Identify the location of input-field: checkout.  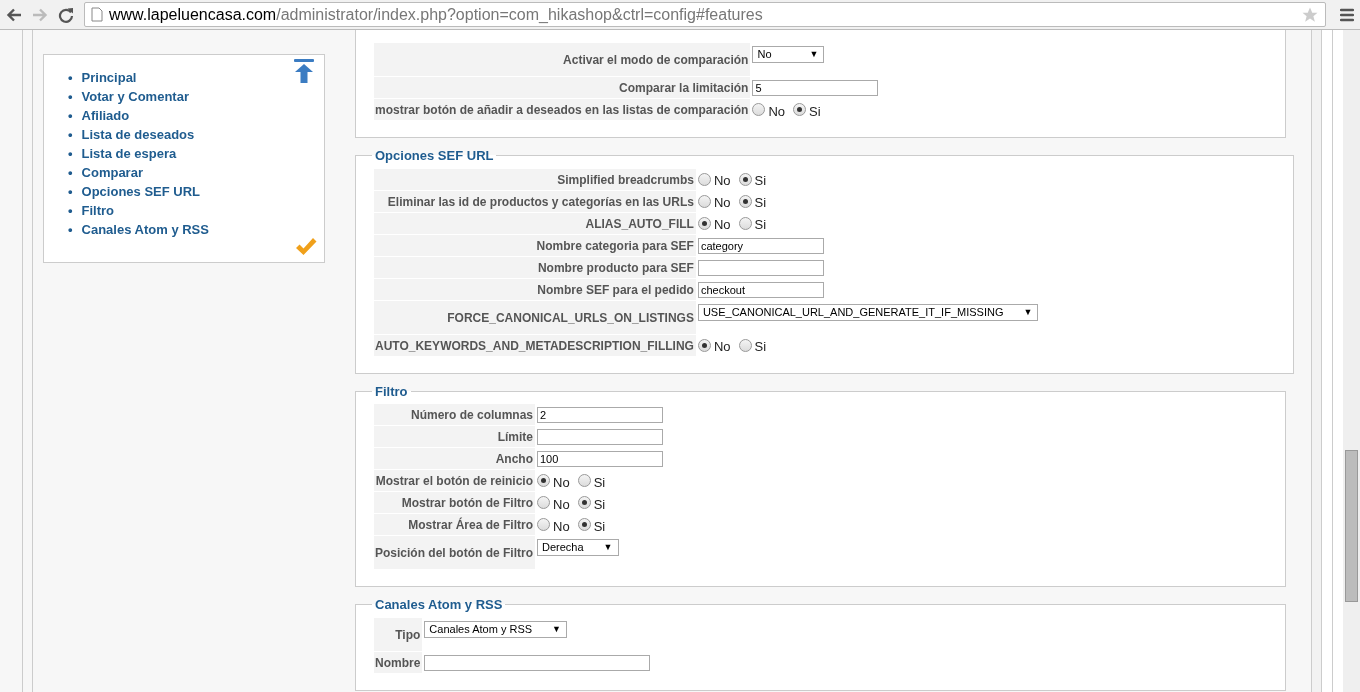
(760, 289).